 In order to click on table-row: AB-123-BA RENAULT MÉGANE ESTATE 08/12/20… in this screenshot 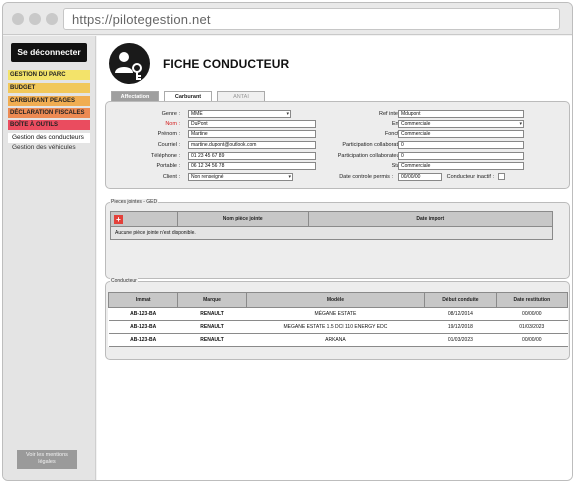, I will do `click(338, 314)`.